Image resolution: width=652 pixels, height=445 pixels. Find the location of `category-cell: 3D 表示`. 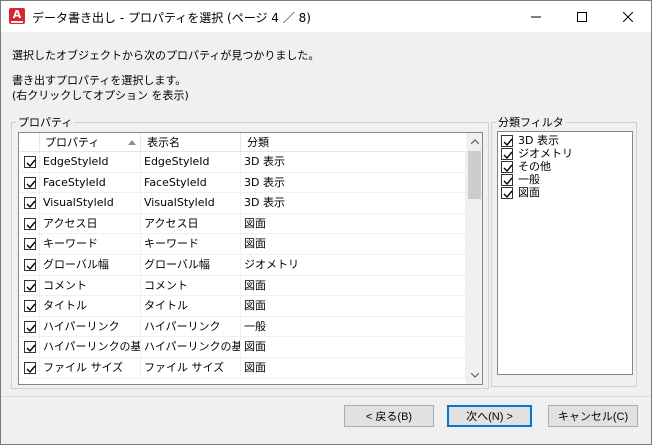

category-cell: 3D 表示 is located at coordinates (353, 162).